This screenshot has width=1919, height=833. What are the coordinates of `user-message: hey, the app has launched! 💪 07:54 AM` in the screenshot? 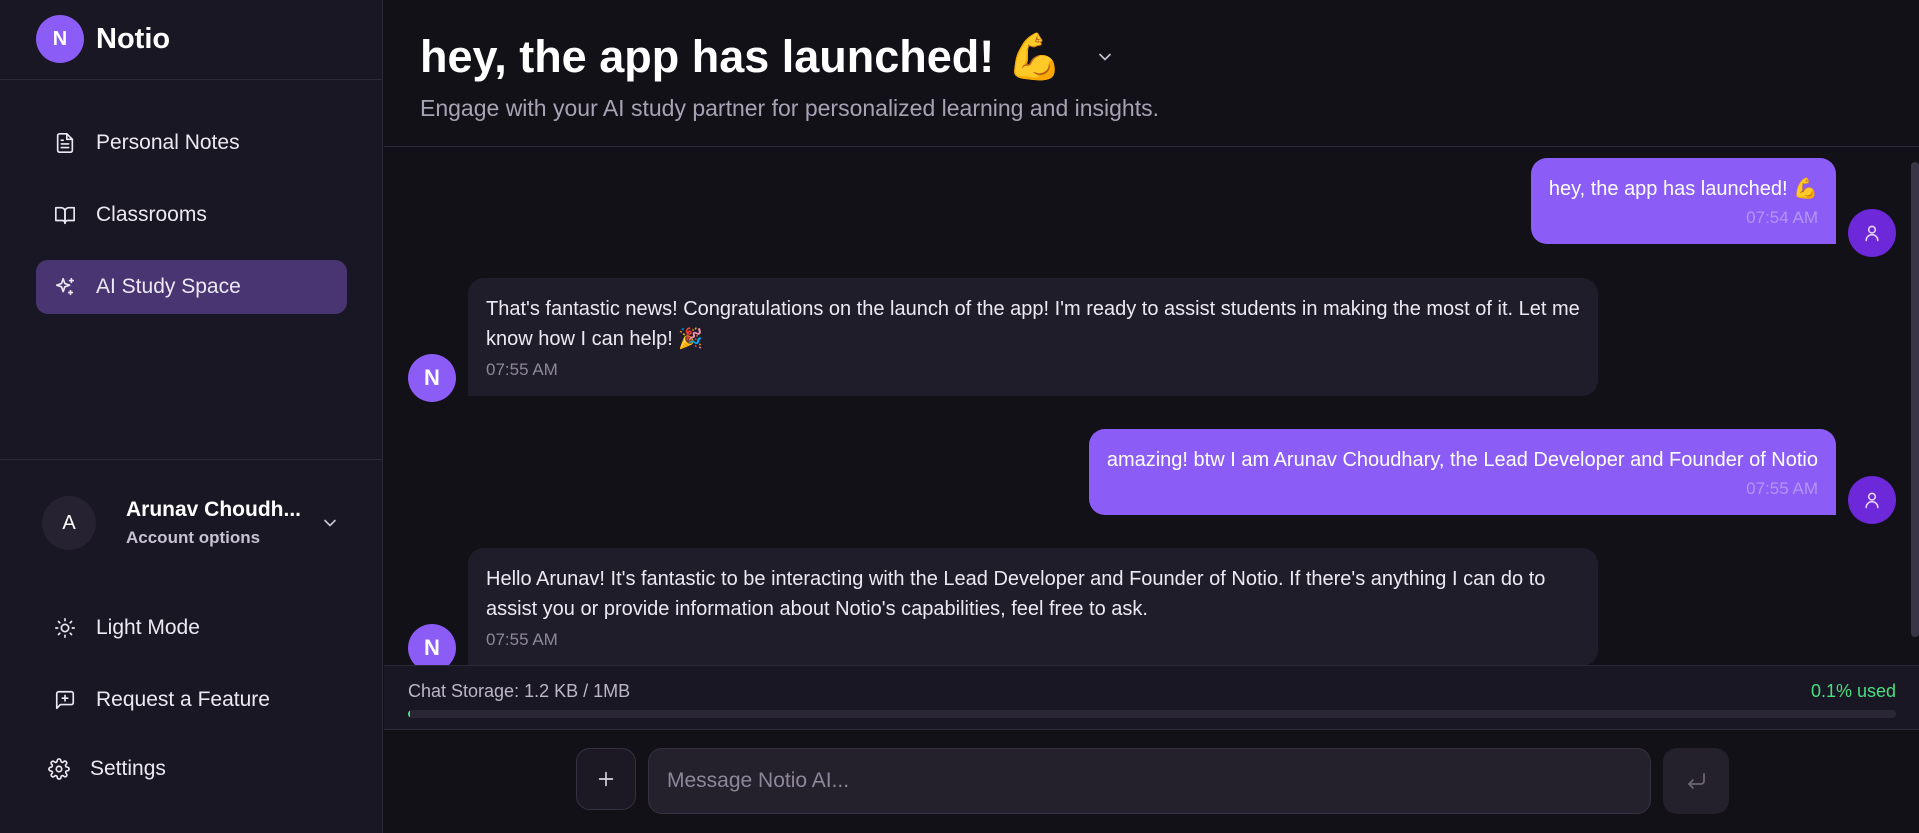 It's located at (1683, 201).